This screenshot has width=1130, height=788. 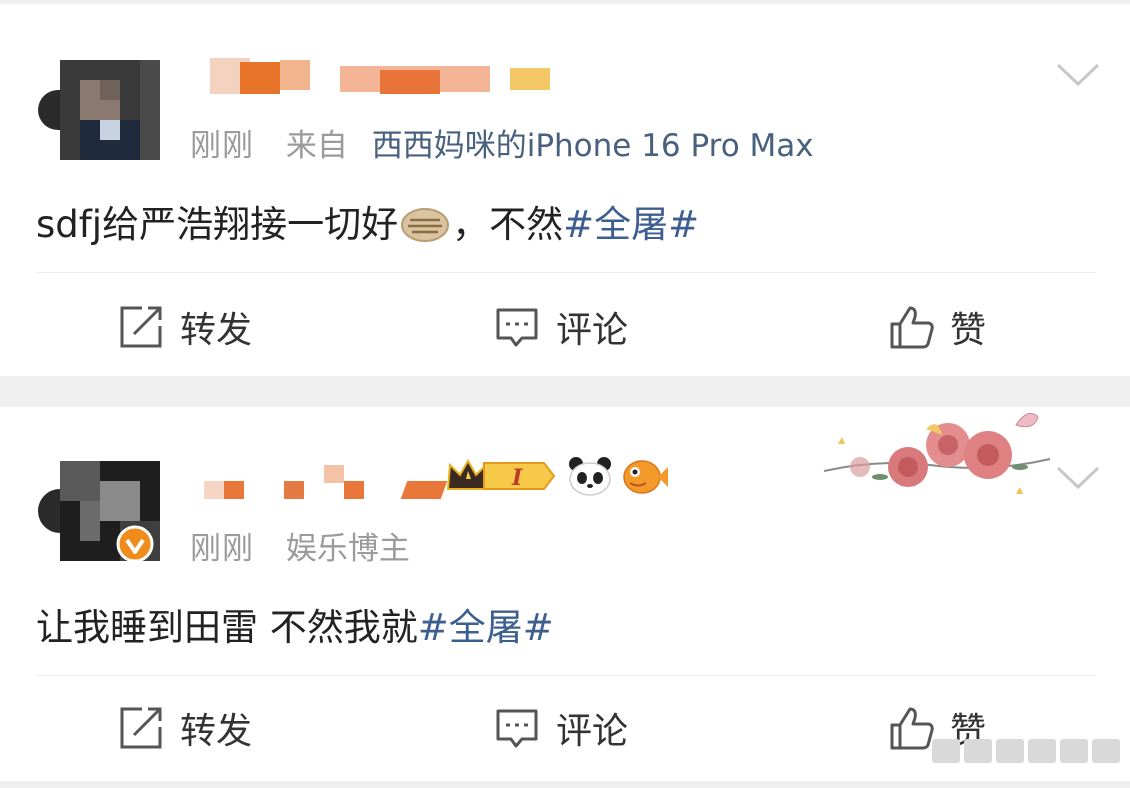 What do you see at coordinates (593, 146) in the screenshot?
I see `source-link: 西西妈咪的iPhone 16 Pro Max` at bounding box center [593, 146].